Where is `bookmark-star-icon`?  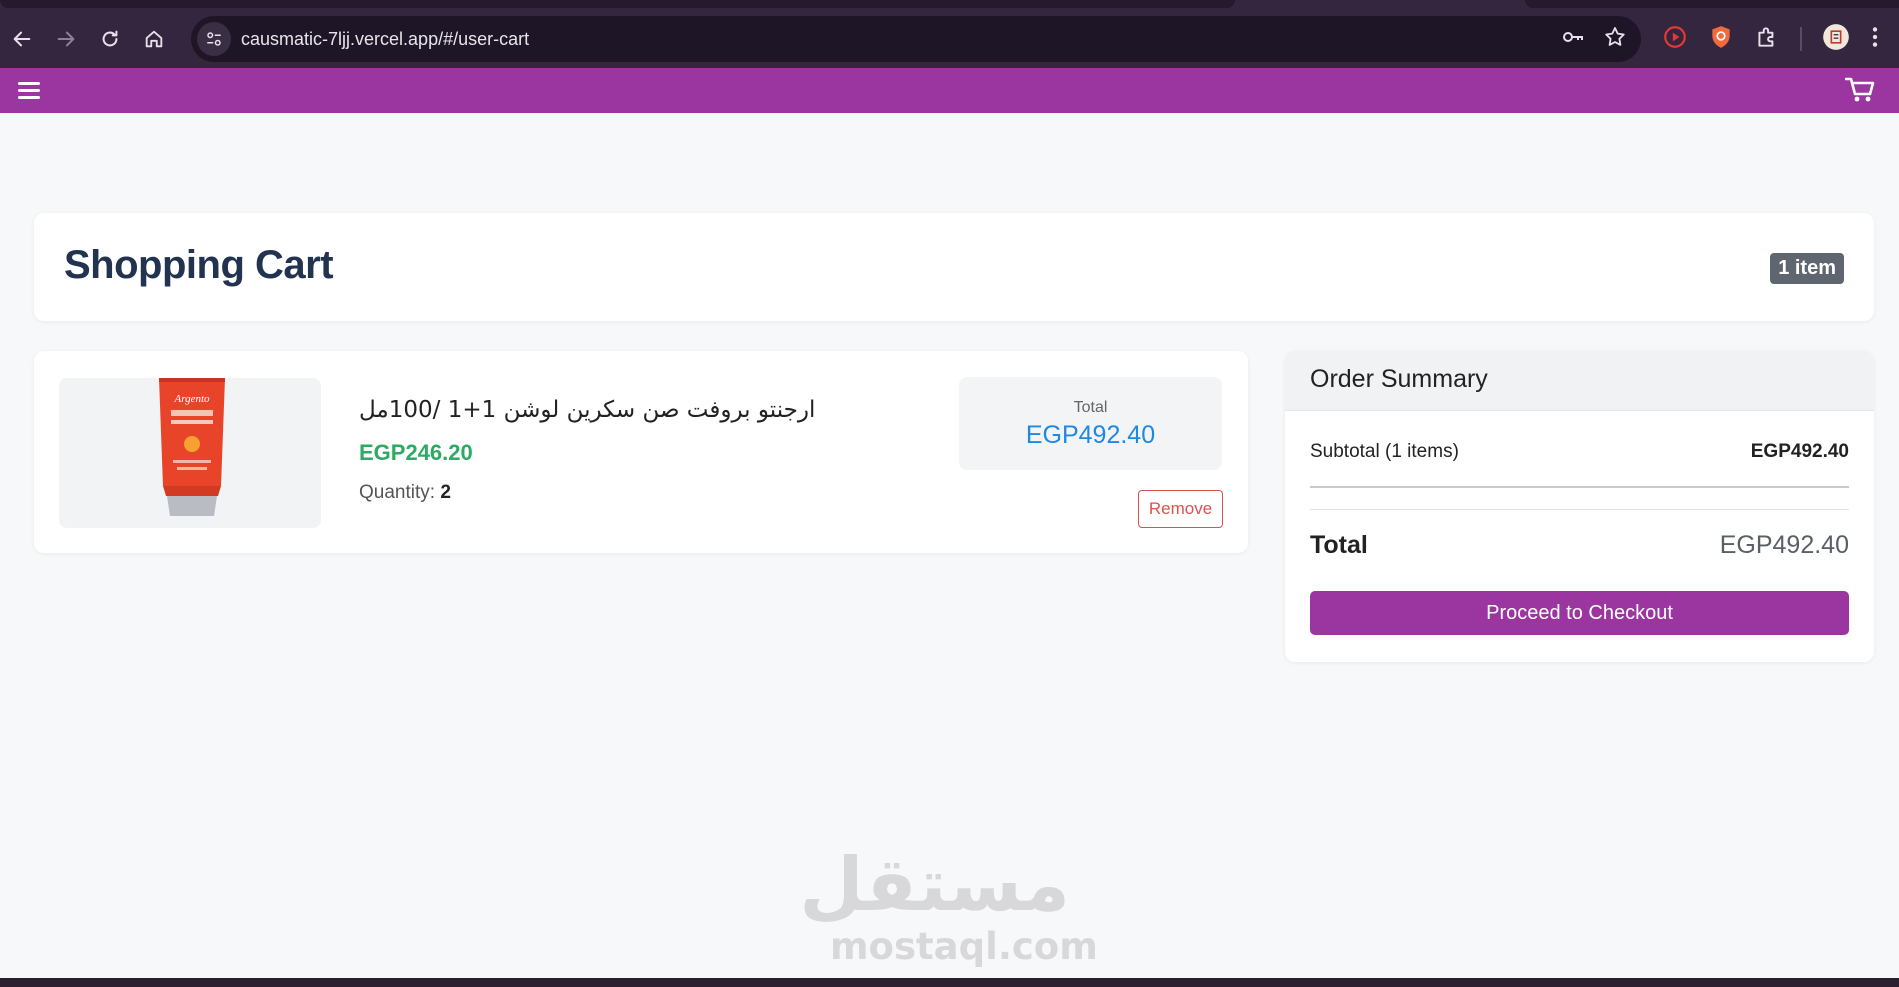 bookmark-star-icon is located at coordinates (1615, 39).